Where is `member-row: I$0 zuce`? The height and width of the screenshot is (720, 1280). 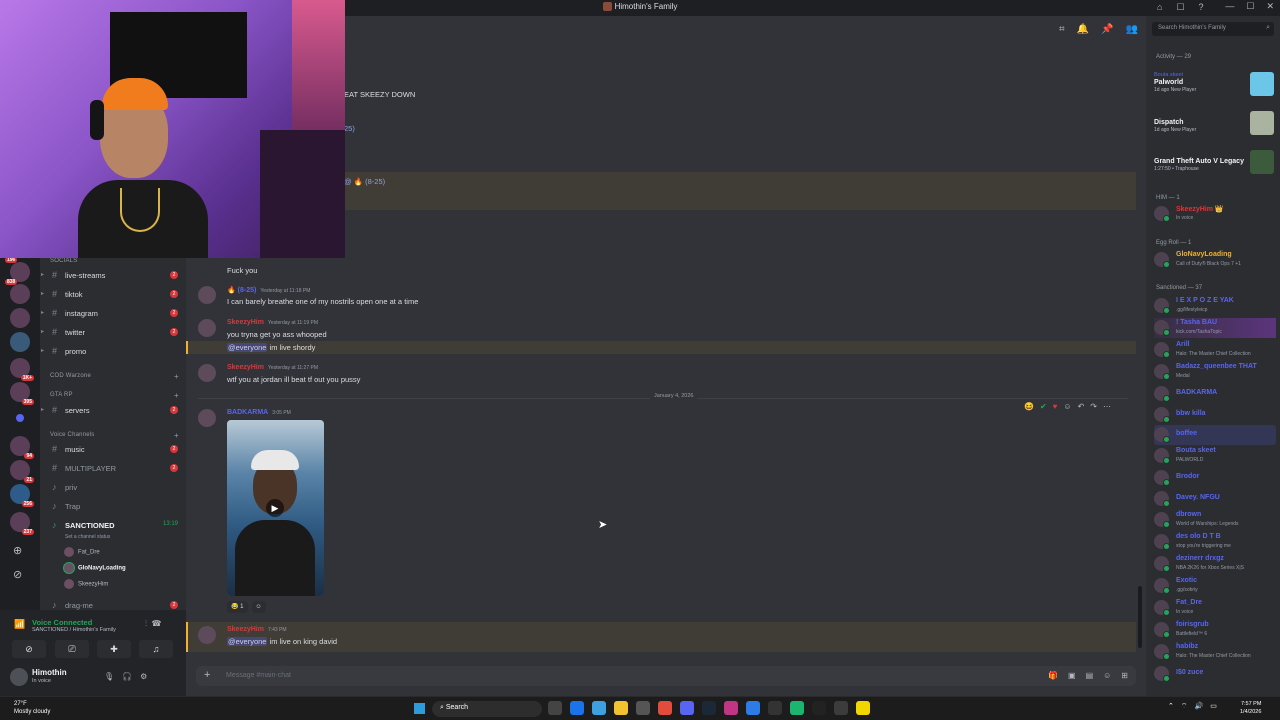
member-row: I$0 zuce is located at coordinates (1215, 674).